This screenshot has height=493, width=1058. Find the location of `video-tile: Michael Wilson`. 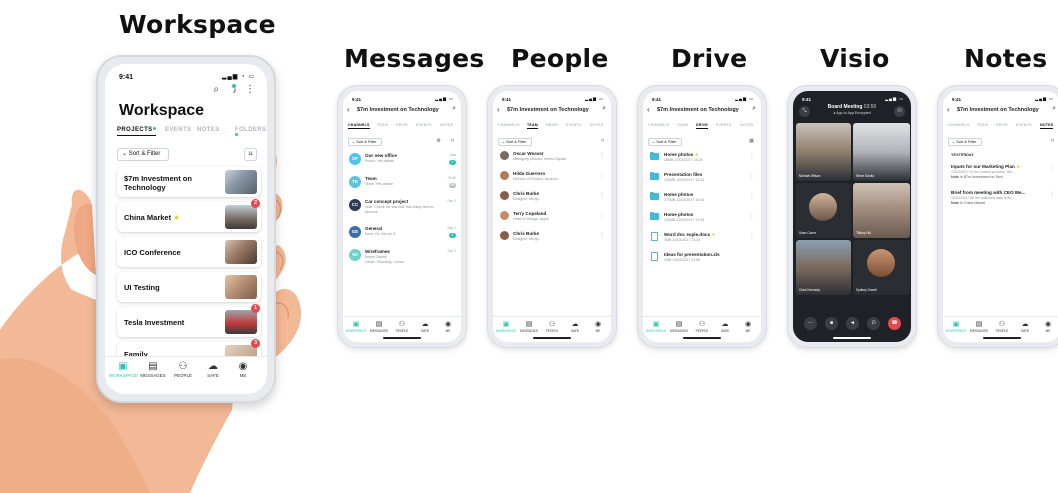

video-tile: Michael Wilson is located at coordinates (823, 152).